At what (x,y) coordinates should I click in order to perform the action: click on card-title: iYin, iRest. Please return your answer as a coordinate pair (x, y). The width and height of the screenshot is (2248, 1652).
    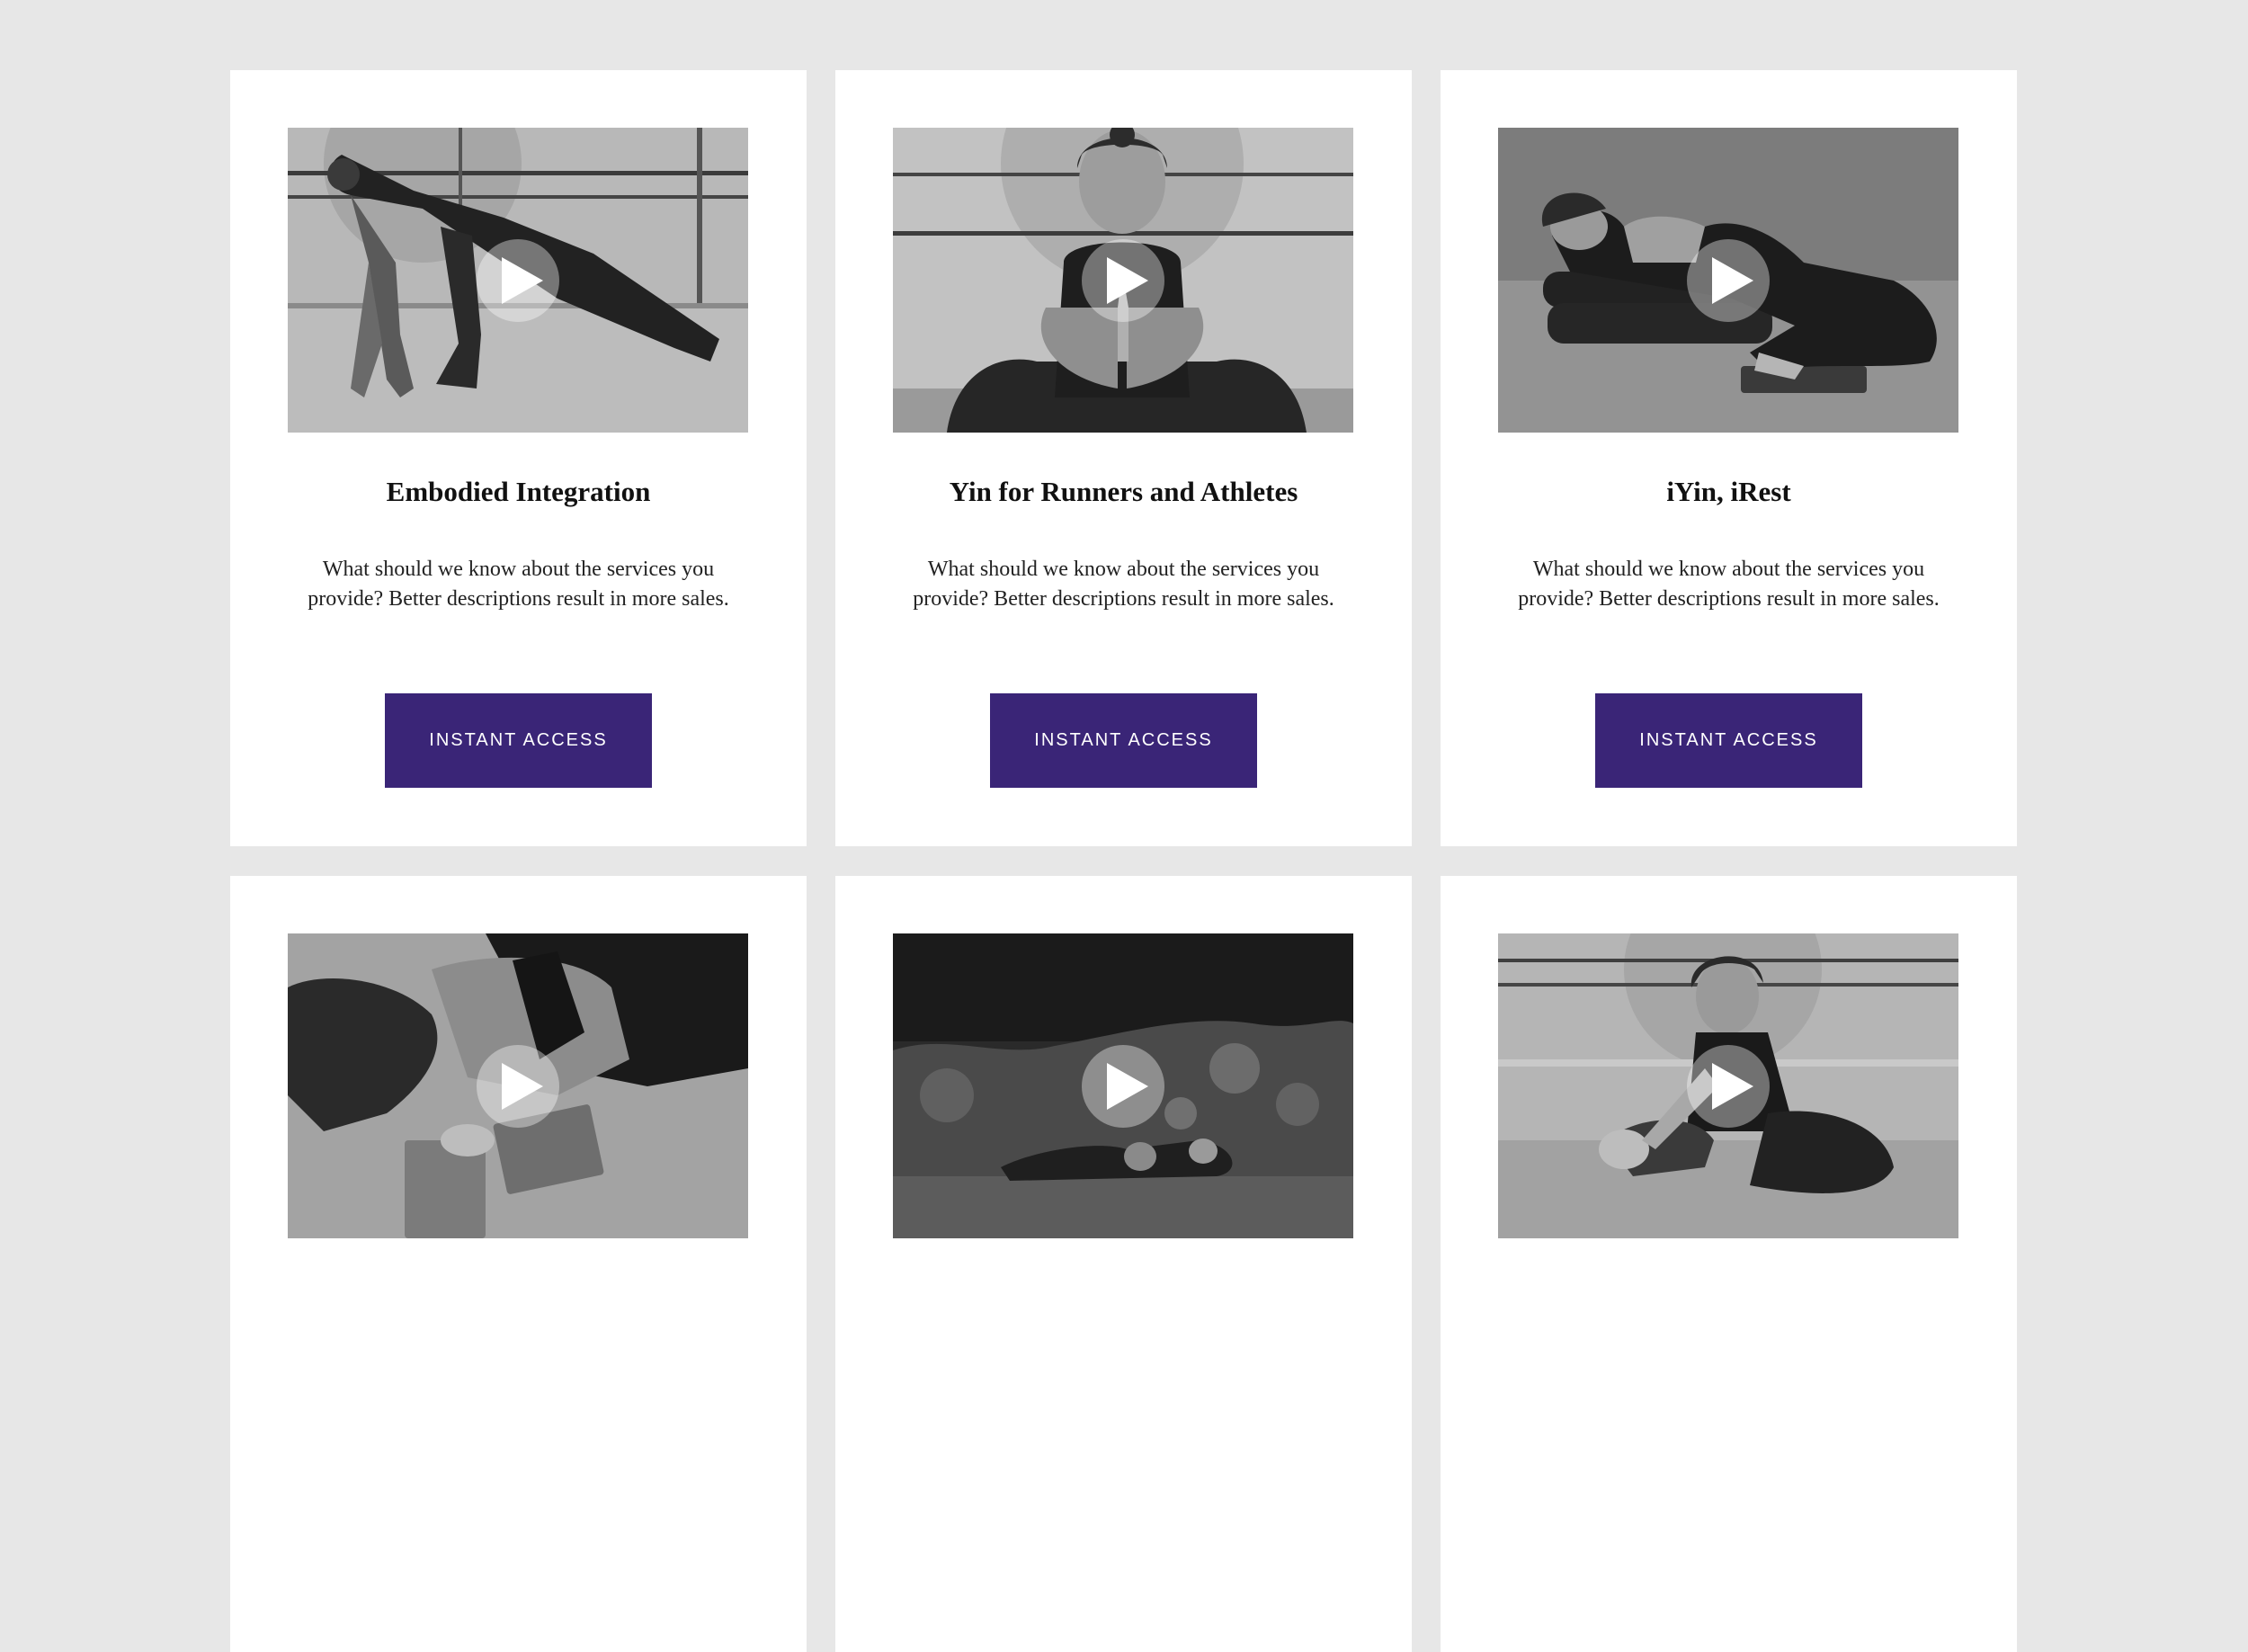
    Looking at the image, I should click on (1728, 491).